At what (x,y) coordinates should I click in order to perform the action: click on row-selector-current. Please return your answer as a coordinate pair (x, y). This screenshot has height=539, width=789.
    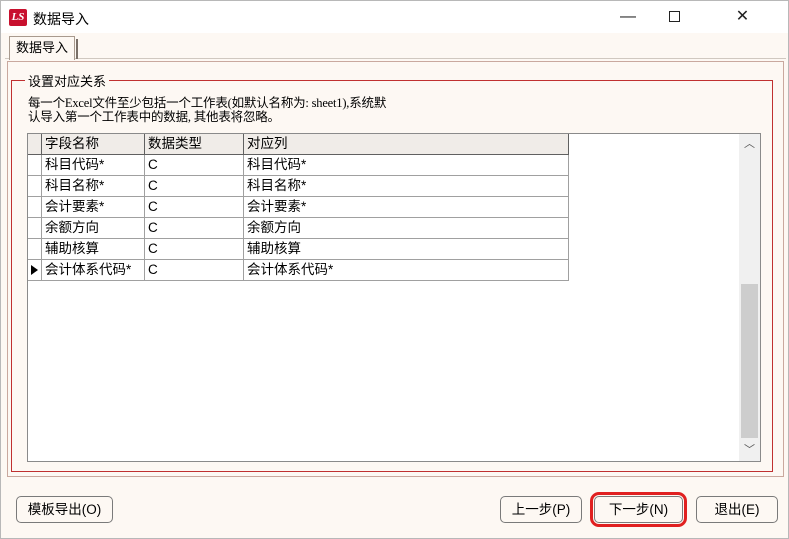
    Looking at the image, I should click on (35, 270).